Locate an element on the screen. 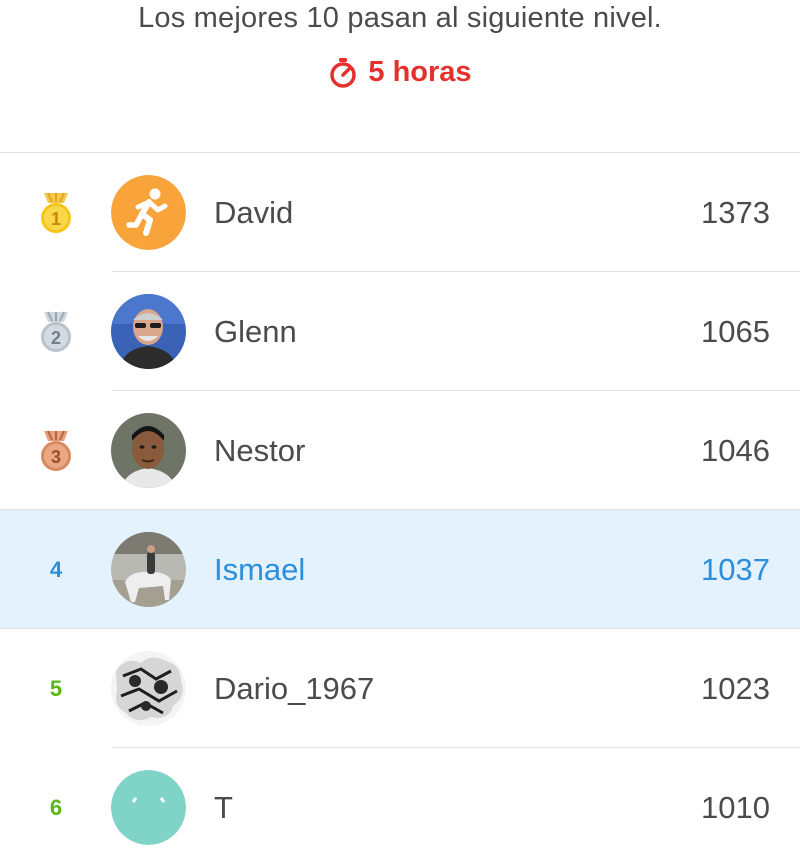 The image size is (800, 867). teal-avatar is located at coordinates (148, 807).